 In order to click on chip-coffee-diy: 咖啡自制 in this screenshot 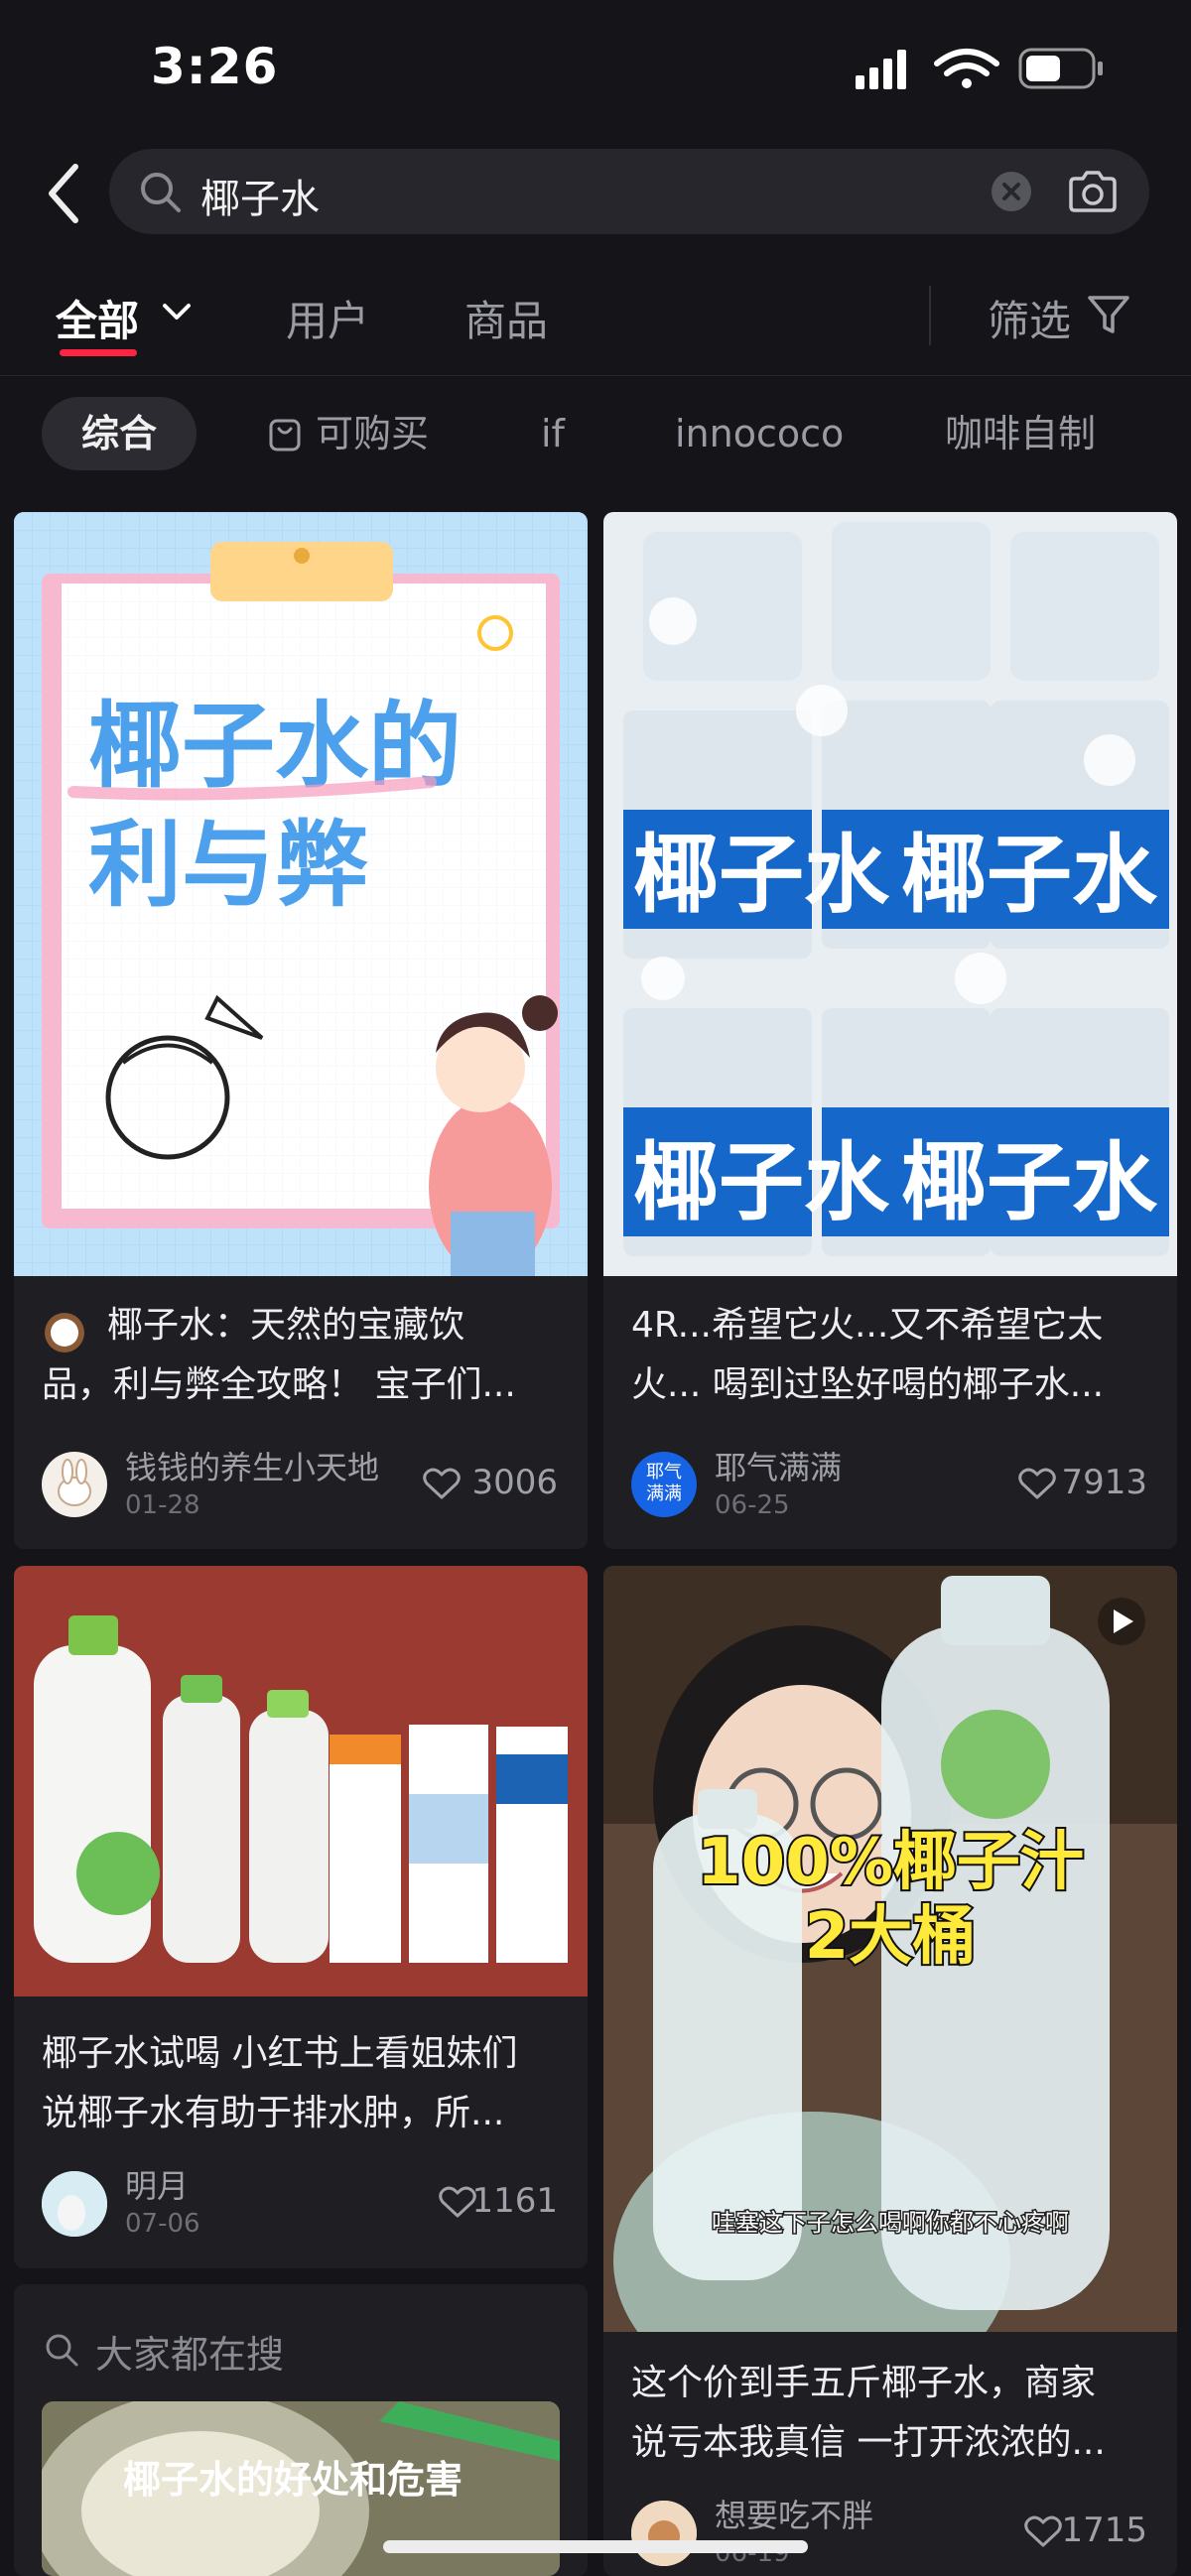, I will do `click(1020, 434)`.